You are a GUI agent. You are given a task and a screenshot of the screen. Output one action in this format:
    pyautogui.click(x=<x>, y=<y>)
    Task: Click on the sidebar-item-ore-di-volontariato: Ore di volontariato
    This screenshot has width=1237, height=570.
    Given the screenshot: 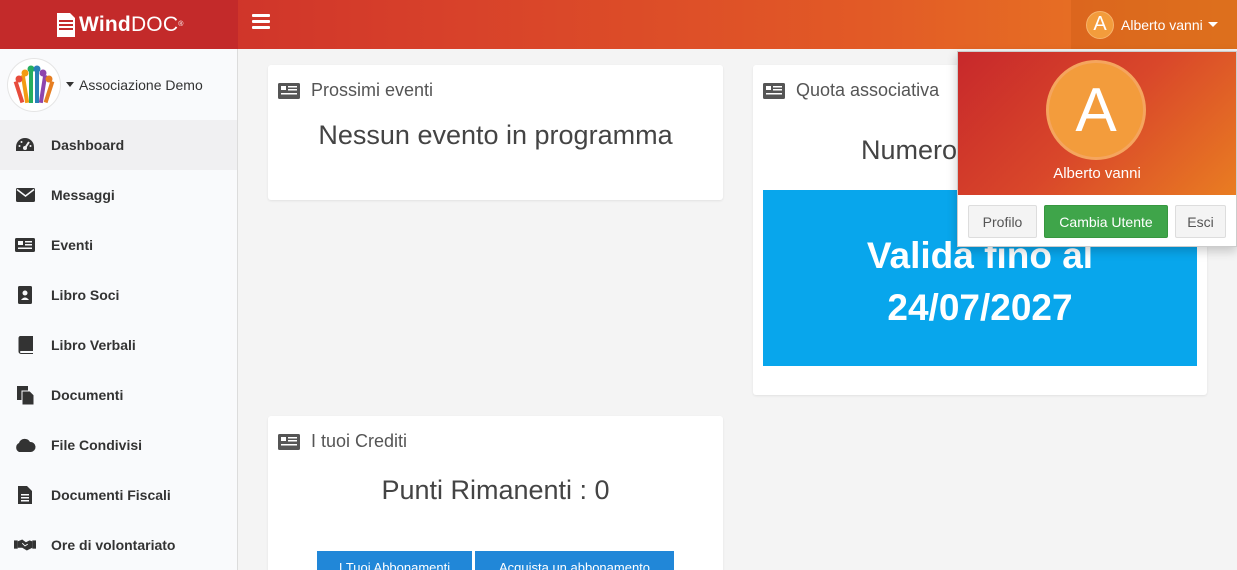 What is the action you would take?
    pyautogui.click(x=118, y=545)
    